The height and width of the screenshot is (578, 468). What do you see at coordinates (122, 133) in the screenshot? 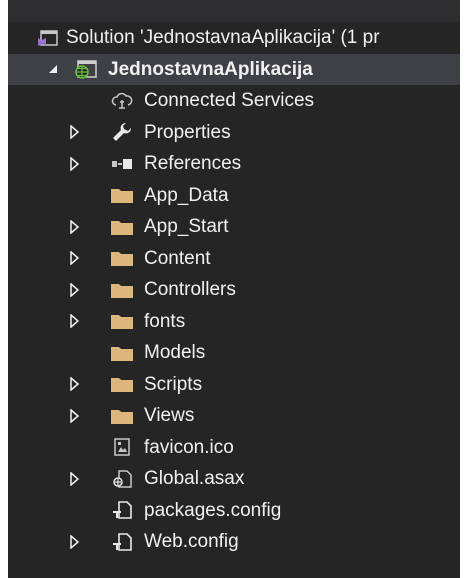
I see `wrench-icon` at bounding box center [122, 133].